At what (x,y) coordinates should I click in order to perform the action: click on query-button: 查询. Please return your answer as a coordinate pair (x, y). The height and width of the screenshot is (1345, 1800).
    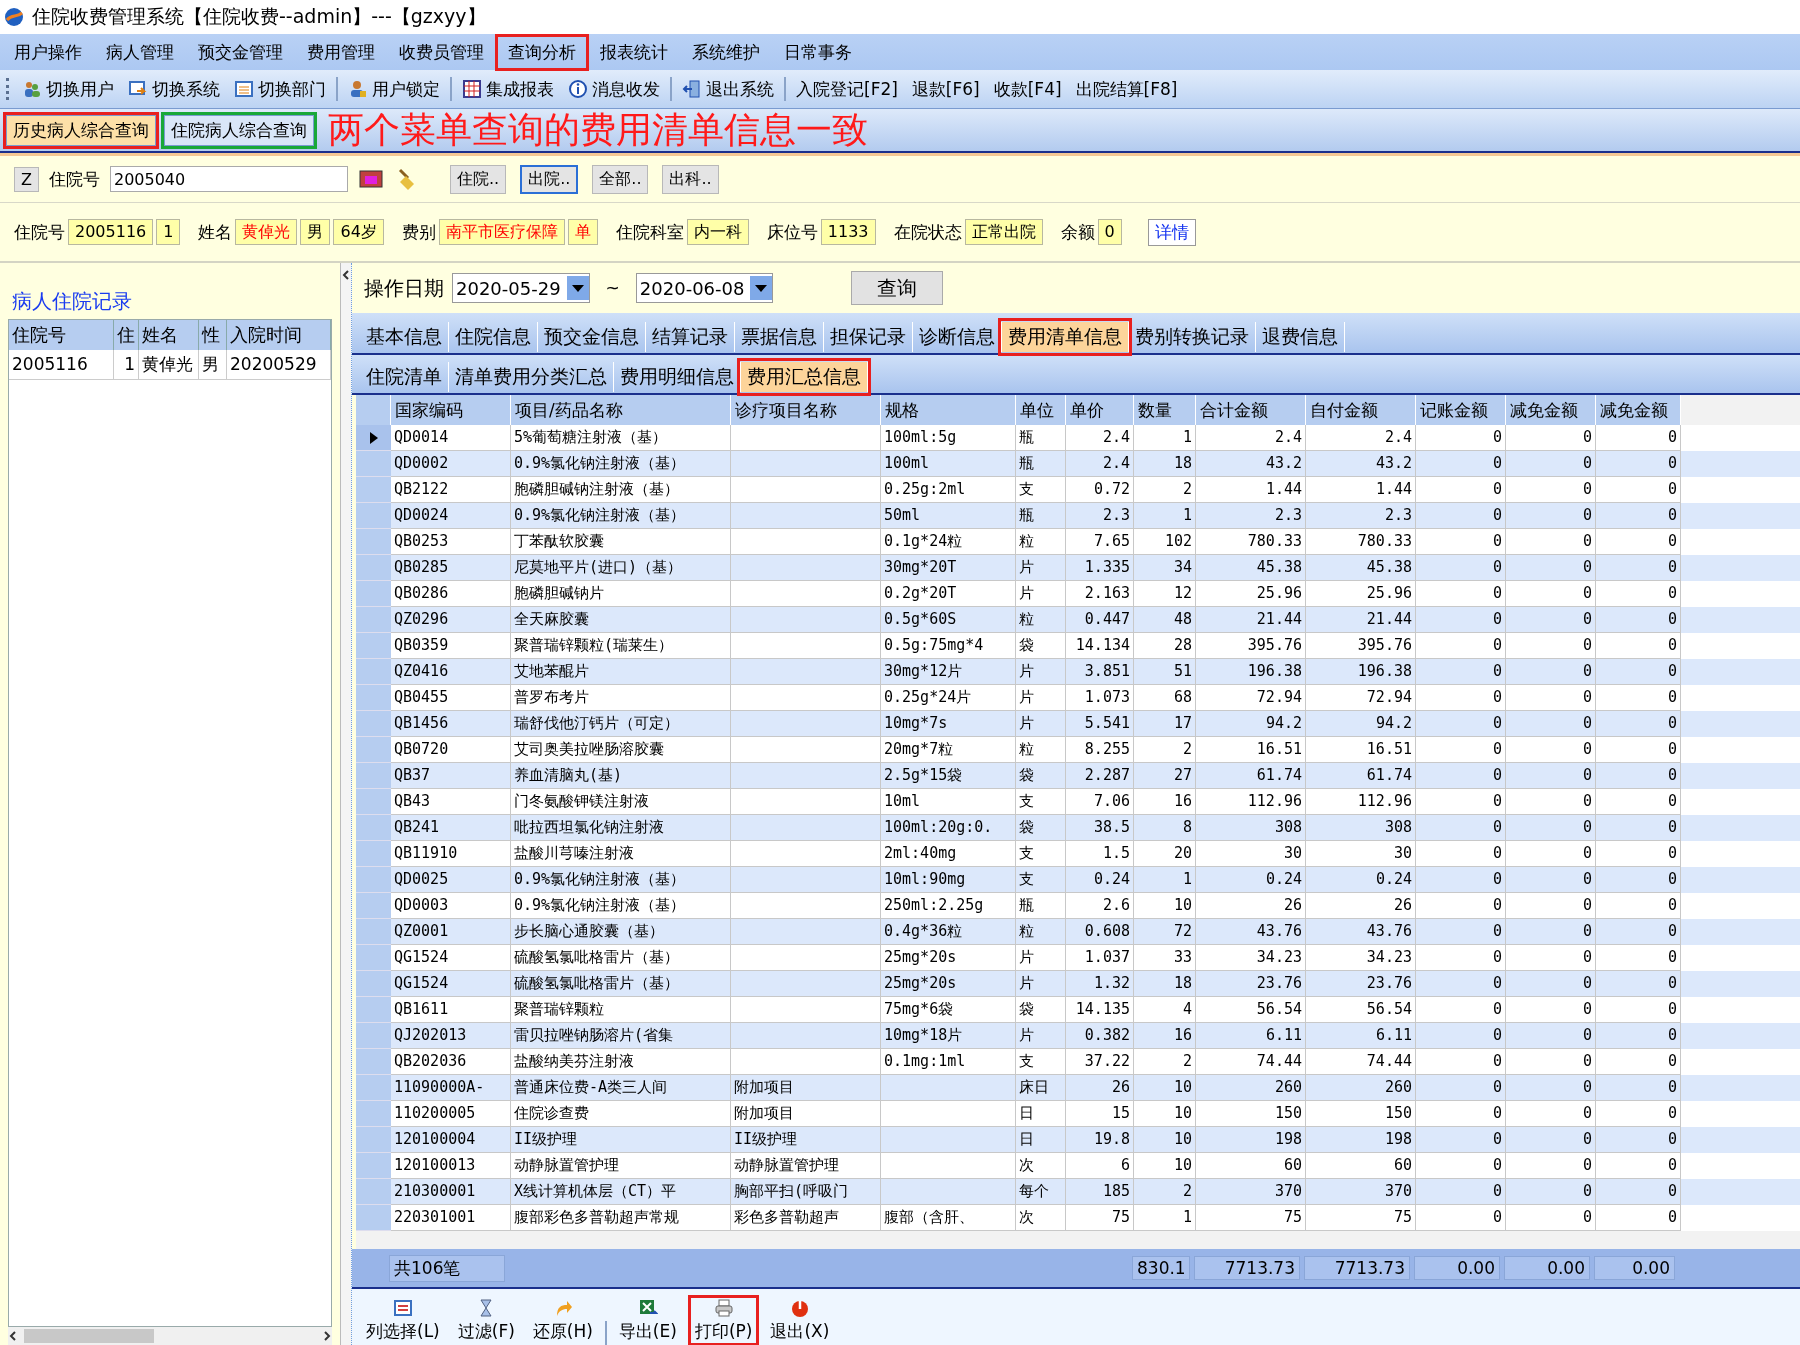
    Looking at the image, I should click on (897, 288).